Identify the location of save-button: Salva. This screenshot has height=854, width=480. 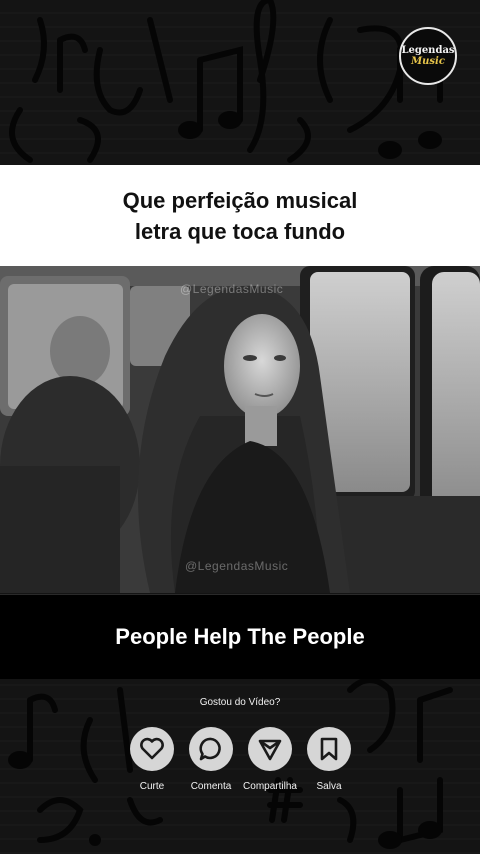
(329, 759).